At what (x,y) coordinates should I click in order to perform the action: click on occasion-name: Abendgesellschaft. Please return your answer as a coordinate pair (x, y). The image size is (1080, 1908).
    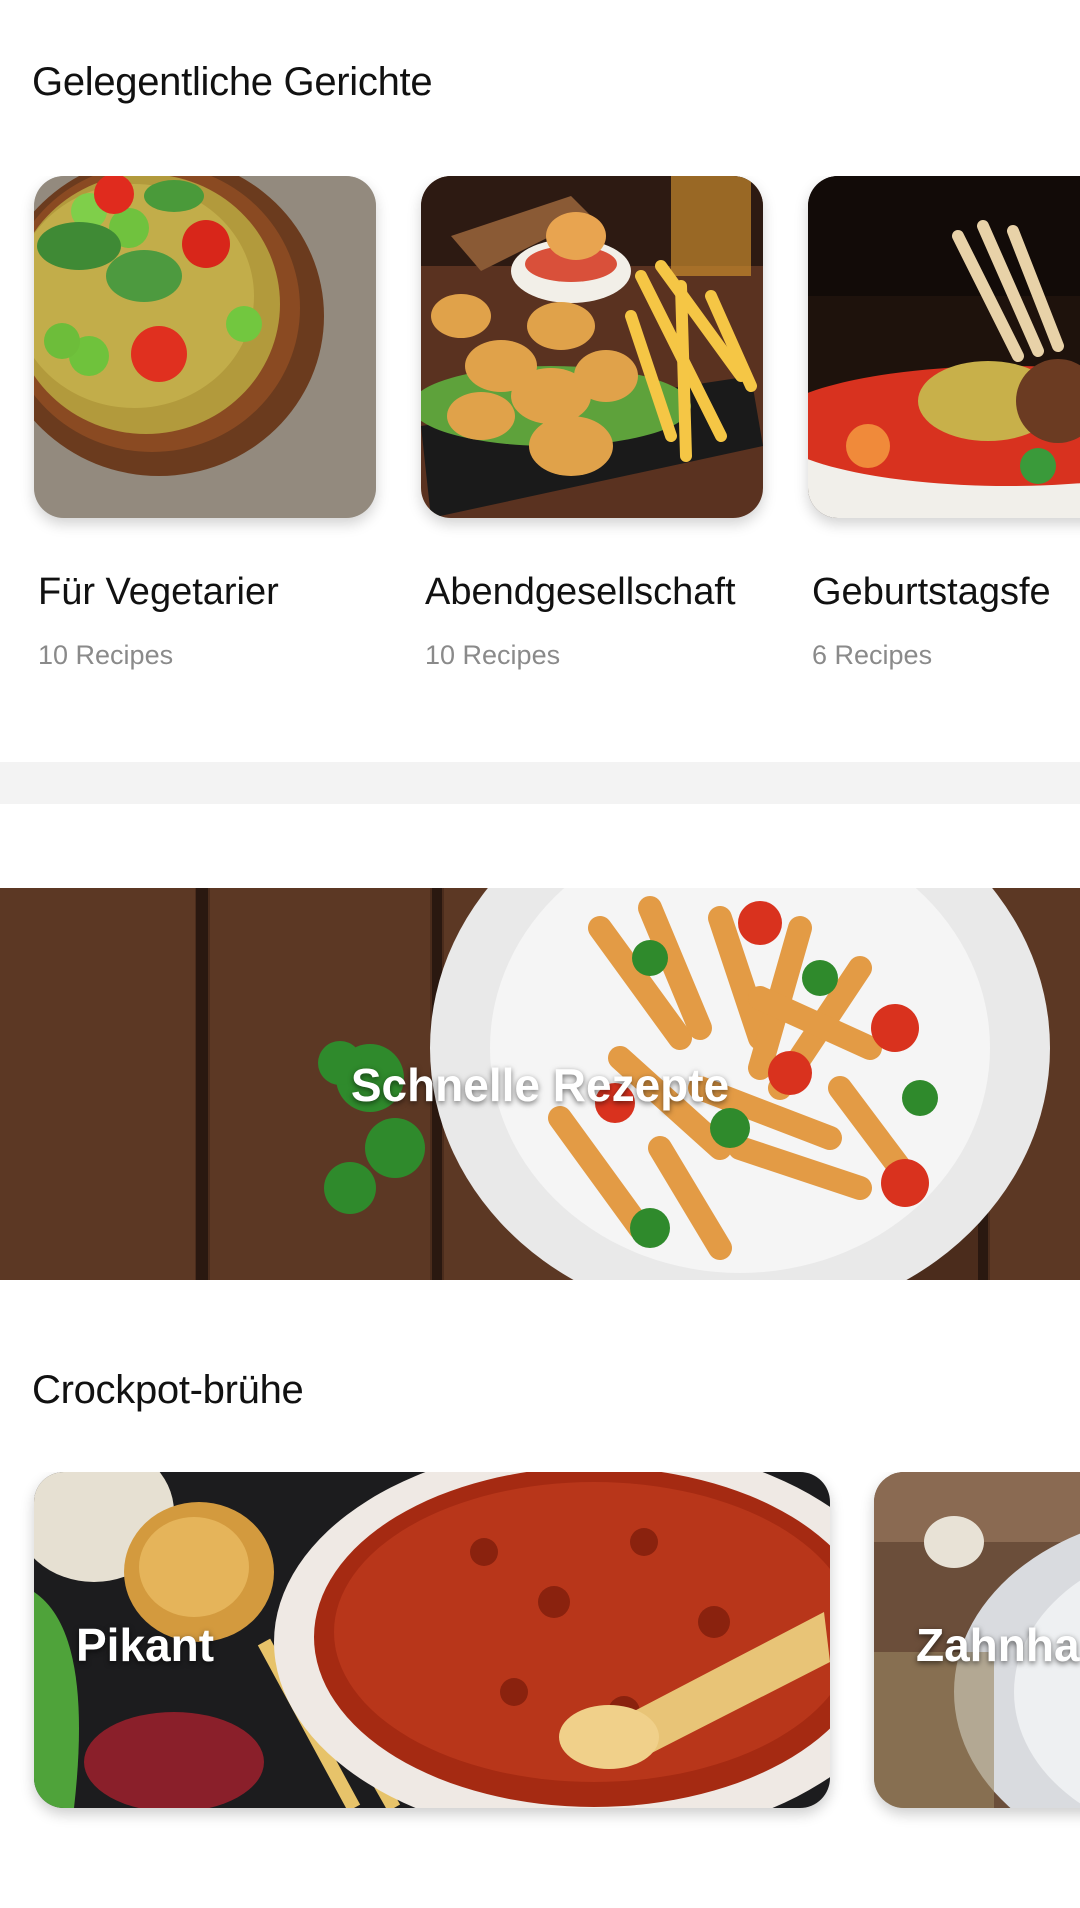
    Looking at the image, I should click on (580, 592).